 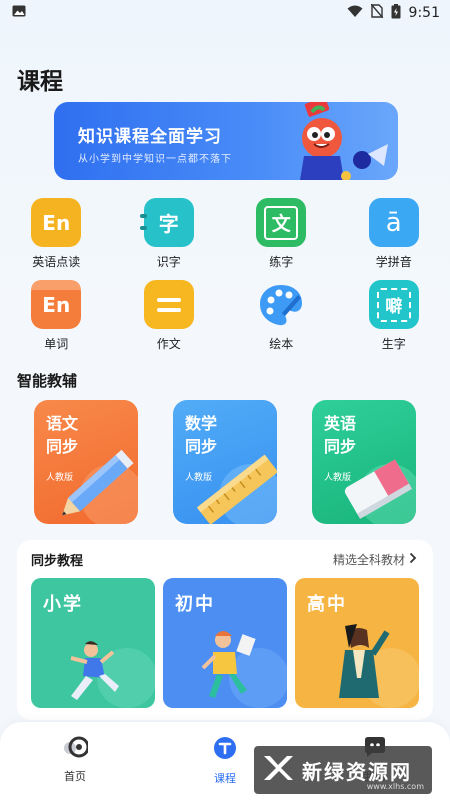 I want to click on smart-tutor-title: 智能教辅, so click(x=47, y=381).